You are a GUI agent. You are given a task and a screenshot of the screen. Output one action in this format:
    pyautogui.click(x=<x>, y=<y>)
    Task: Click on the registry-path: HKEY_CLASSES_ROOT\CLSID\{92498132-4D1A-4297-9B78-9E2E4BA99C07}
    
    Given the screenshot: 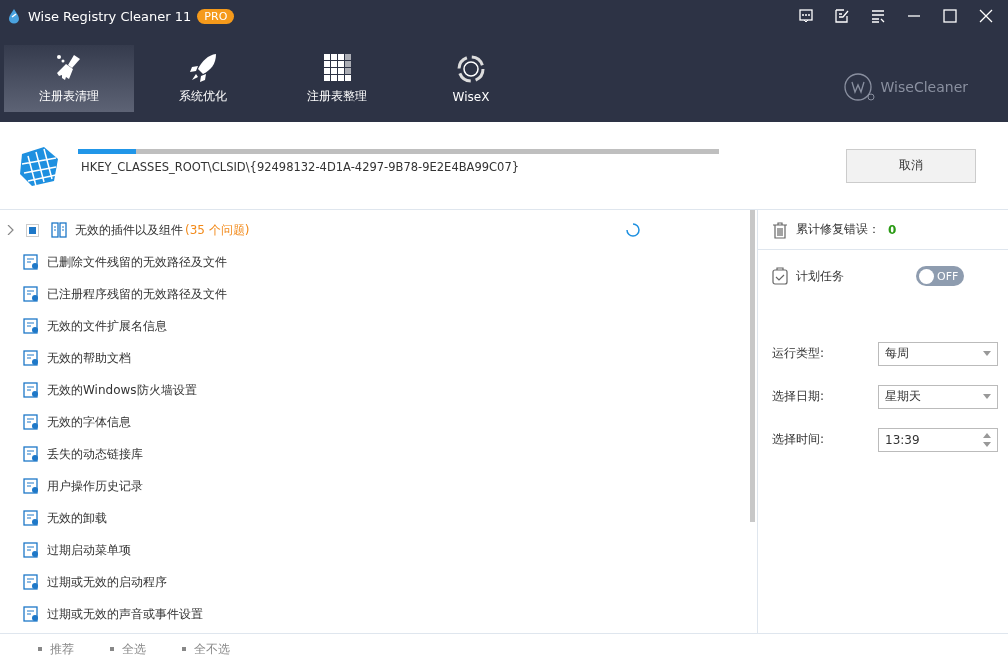 What is the action you would take?
    pyautogui.click(x=300, y=167)
    